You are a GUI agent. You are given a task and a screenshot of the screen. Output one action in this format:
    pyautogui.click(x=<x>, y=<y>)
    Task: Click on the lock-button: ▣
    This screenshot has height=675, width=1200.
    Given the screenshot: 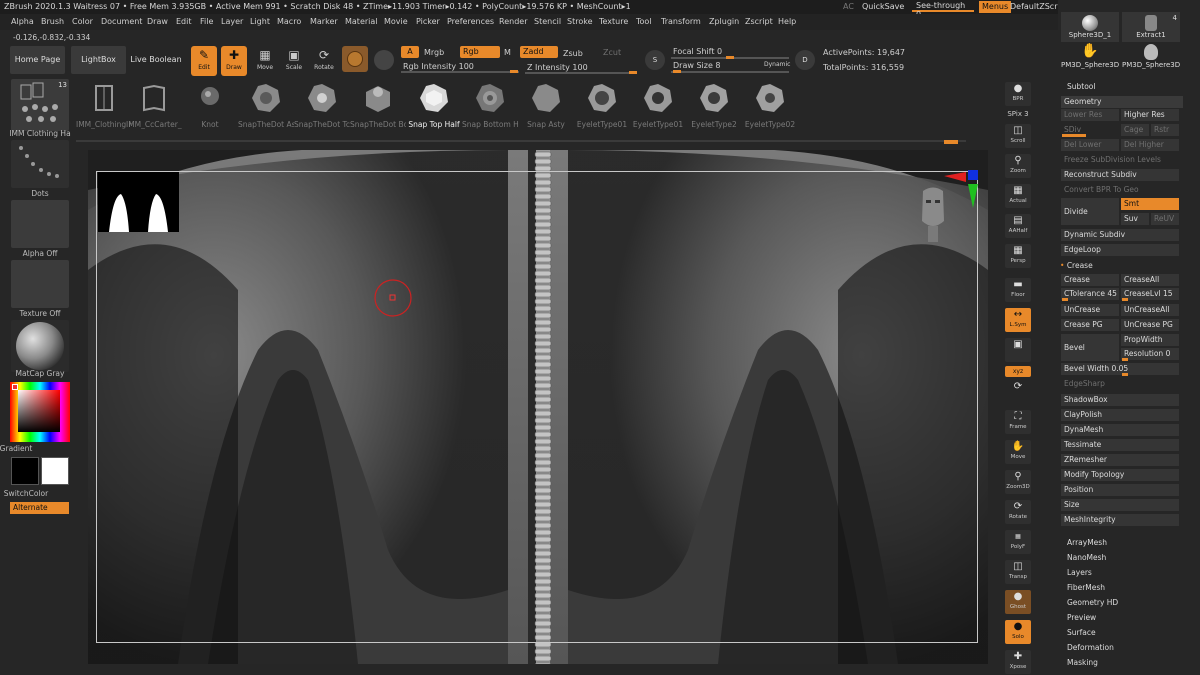 What is the action you would take?
    pyautogui.click(x=1018, y=350)
    